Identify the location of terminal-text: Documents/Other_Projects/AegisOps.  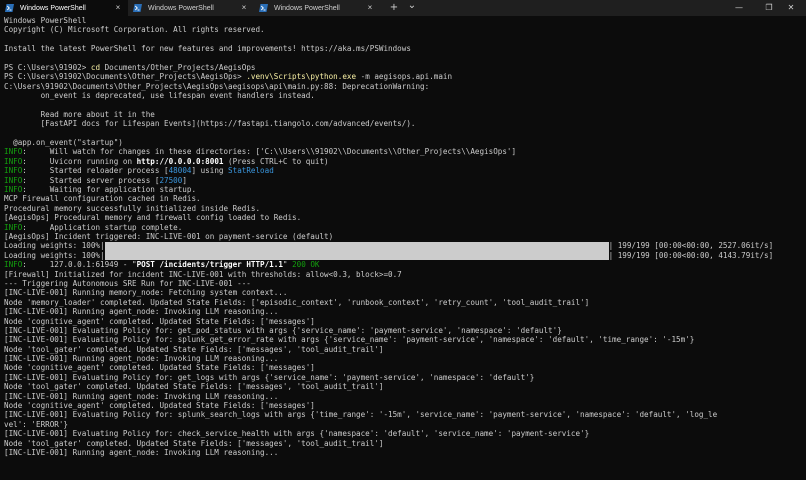
(178, 67).